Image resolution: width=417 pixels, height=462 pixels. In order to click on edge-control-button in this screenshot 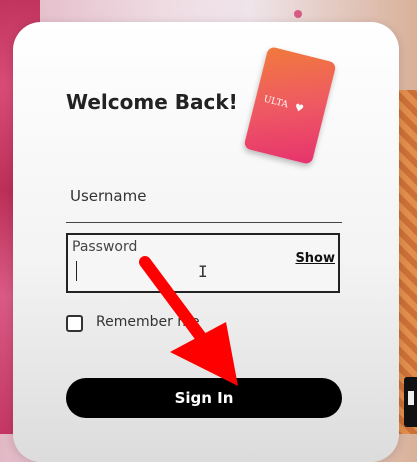, I will do `click(410, 402)`.